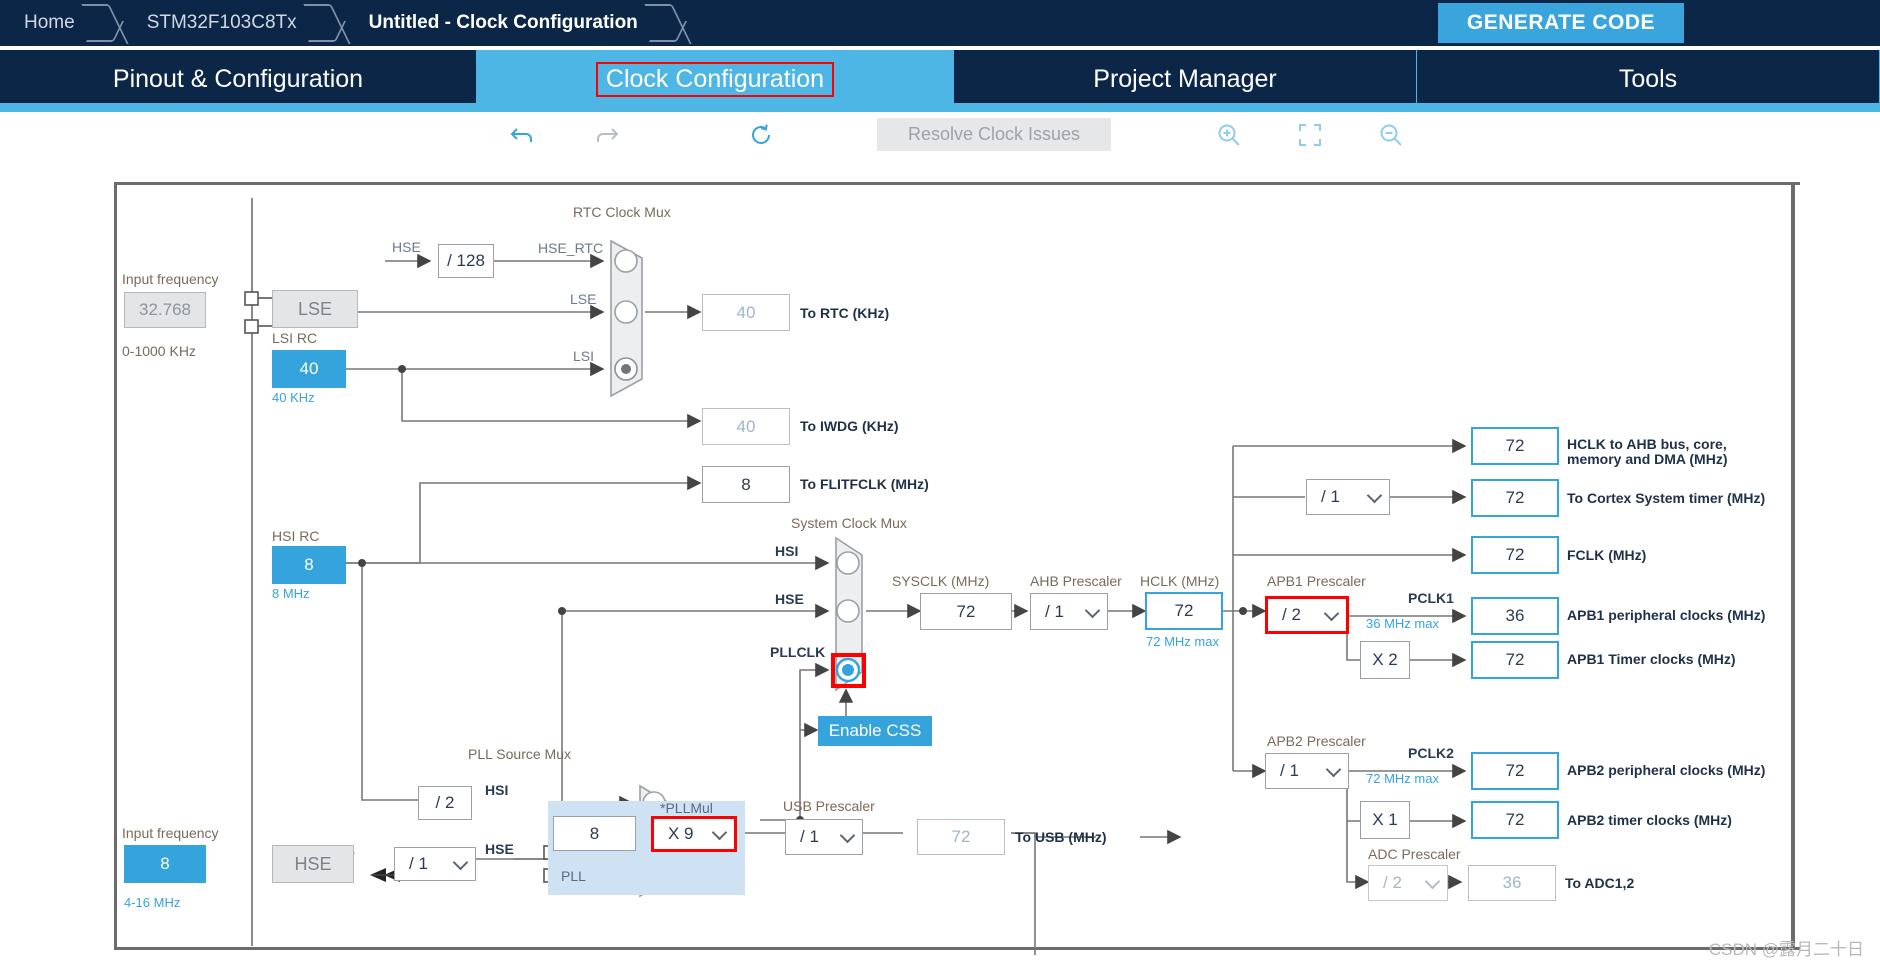 This screenshot has width=1880, height=968. I want to click on pll-mux-input-hsi-label: HSI, so click(497, 790).